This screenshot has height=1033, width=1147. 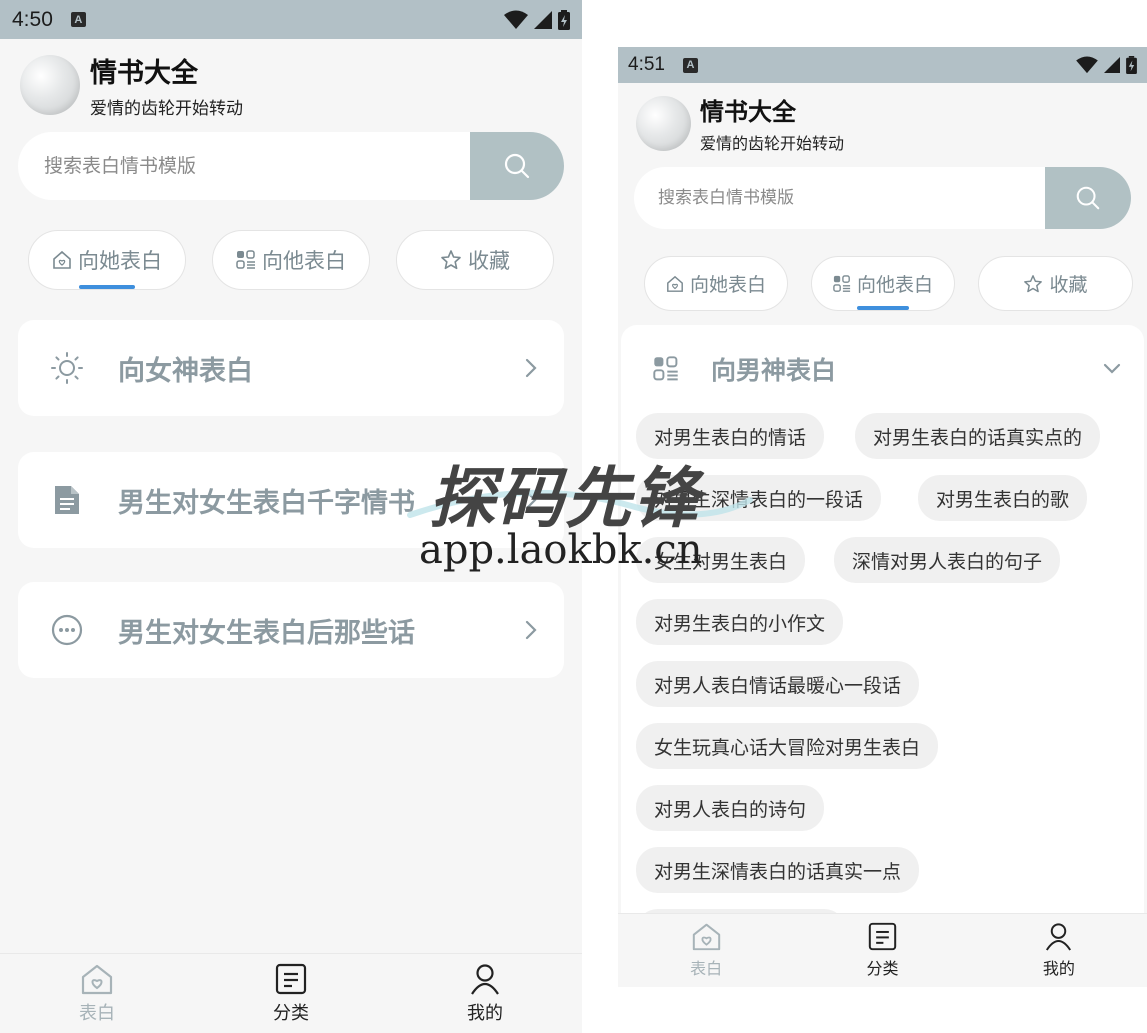 What do you see at coordinates (185, 371) in the screenshot?
I see `category-label: 向女神表白` at bounding box center [185, 371].